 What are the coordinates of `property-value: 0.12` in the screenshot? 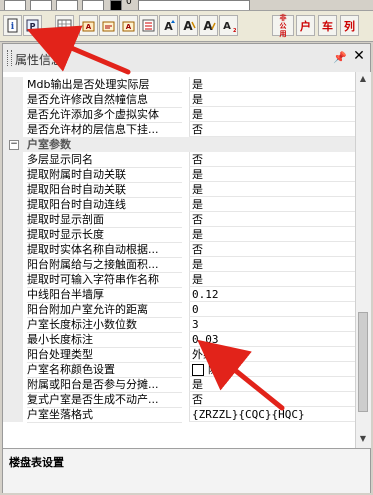 It's located at (272, 294).